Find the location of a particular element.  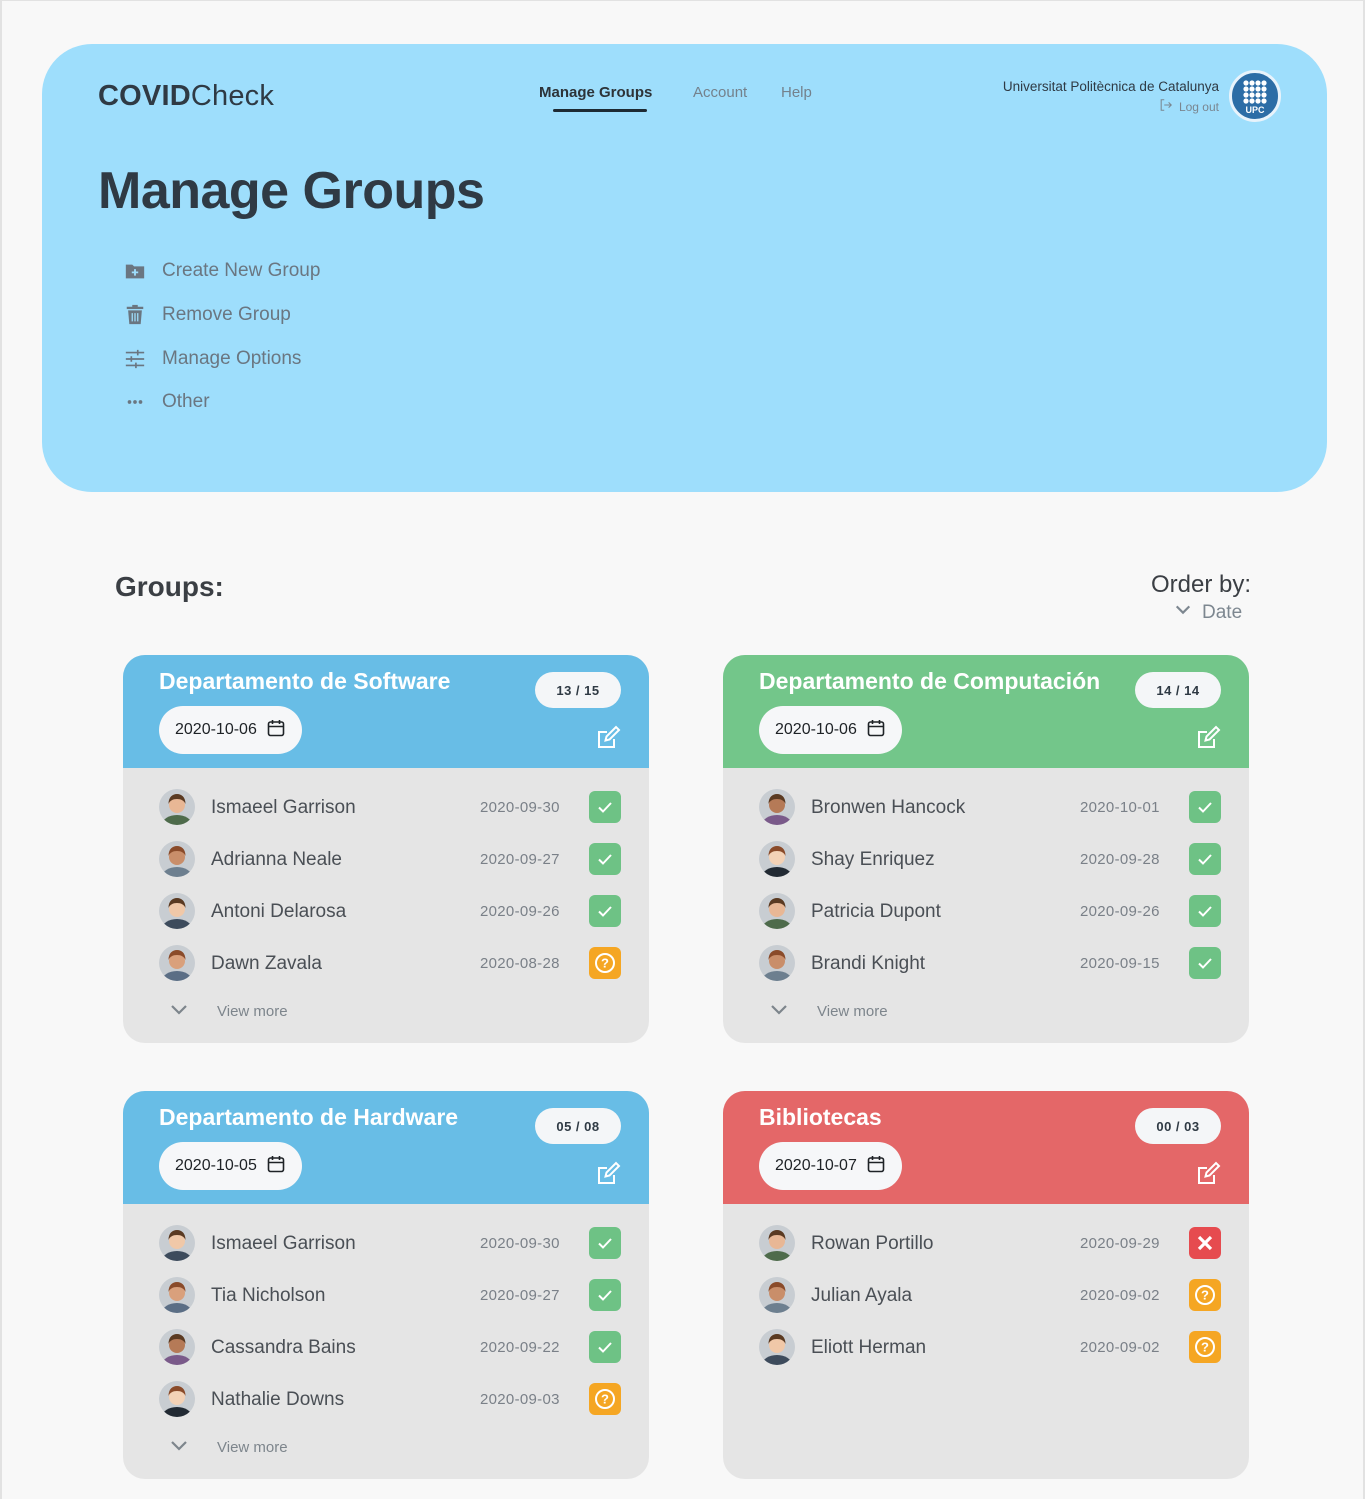

member-row: Bronwen Hancock 2020-10-01 is located at coordinates (991, 807).